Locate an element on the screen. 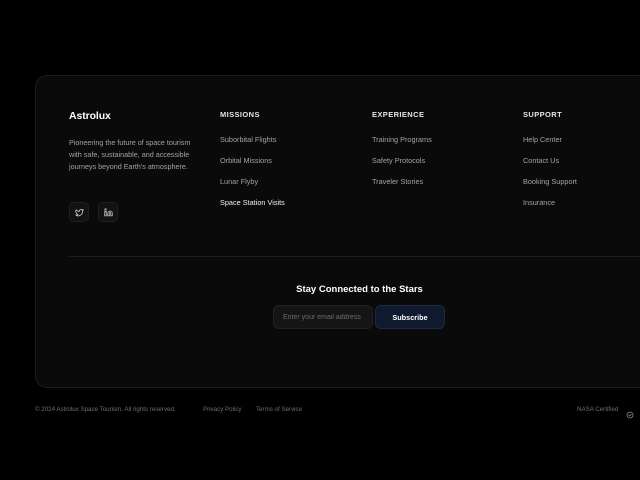 The image size is (640, 480). link-suborbital-flights: Suborbital Flights is located at coordinates (248, 139).